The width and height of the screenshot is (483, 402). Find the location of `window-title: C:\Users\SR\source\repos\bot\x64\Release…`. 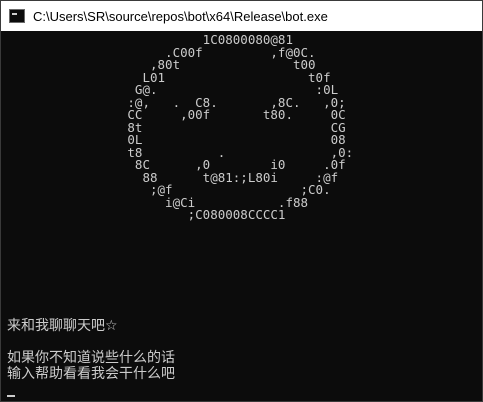

window-title: C:\Users\SR\source\repos\bot\x64\Release… is located at coordinates (180, 16).